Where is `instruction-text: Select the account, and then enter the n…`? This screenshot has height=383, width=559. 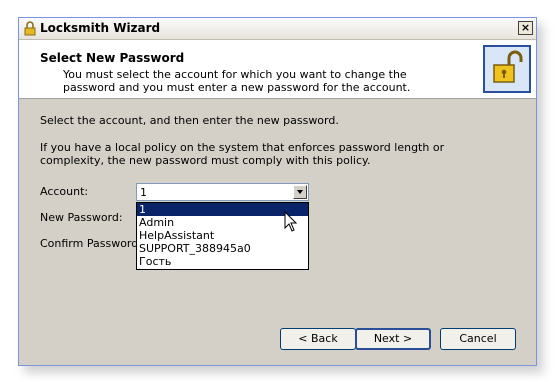
instruction-text: Select the account, and then enter the n… is located at coordinates (189, 120).